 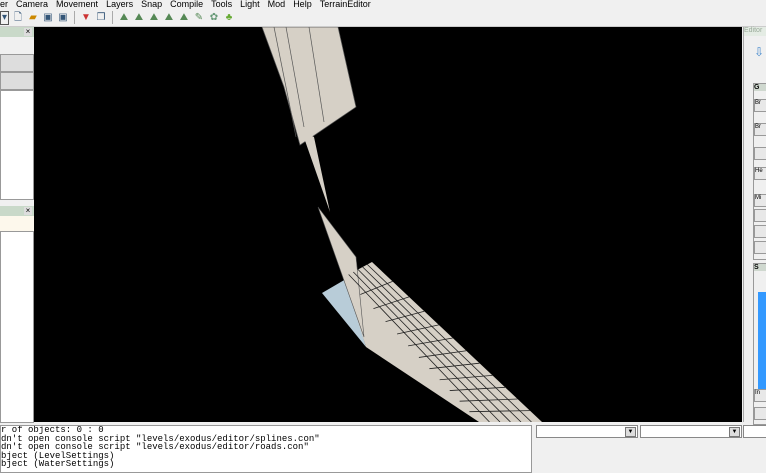 What do you see at coordinates (199, 18) in the screenshot?
I see `terrain-paint-icon: ✎` at bounding box center [199, 18].